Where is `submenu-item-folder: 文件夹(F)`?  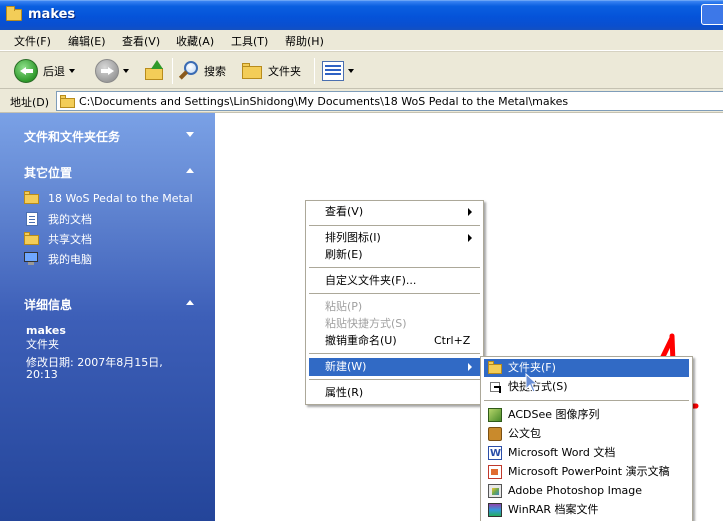
submenu-item-folder: 文件夹(F) is located at coordinates (586, 368).